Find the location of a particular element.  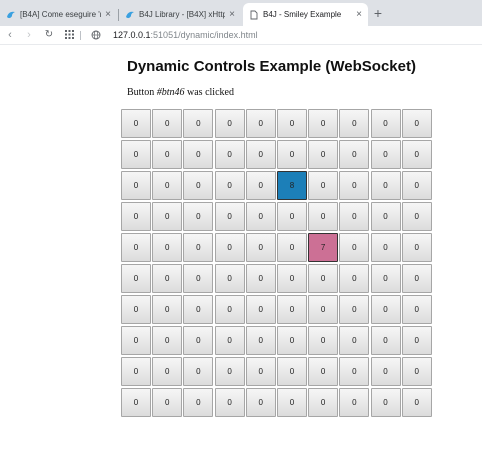

reload-icon: ↻ is located at coordinates (49, 35).